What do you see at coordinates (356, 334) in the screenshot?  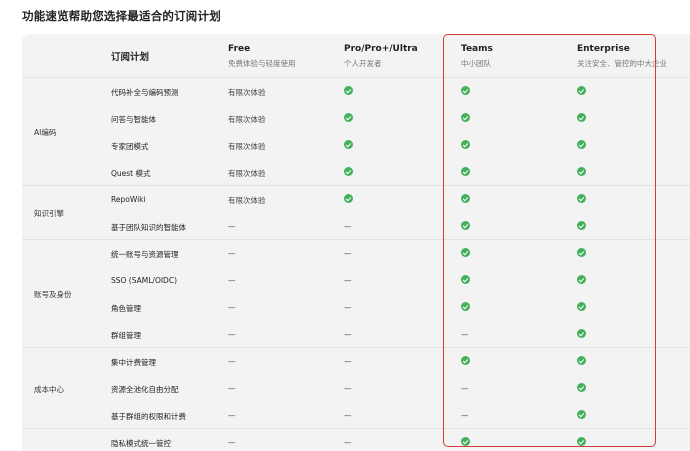 I see `table-row: 群组管理 — — —` at bounding box center [356, 334].